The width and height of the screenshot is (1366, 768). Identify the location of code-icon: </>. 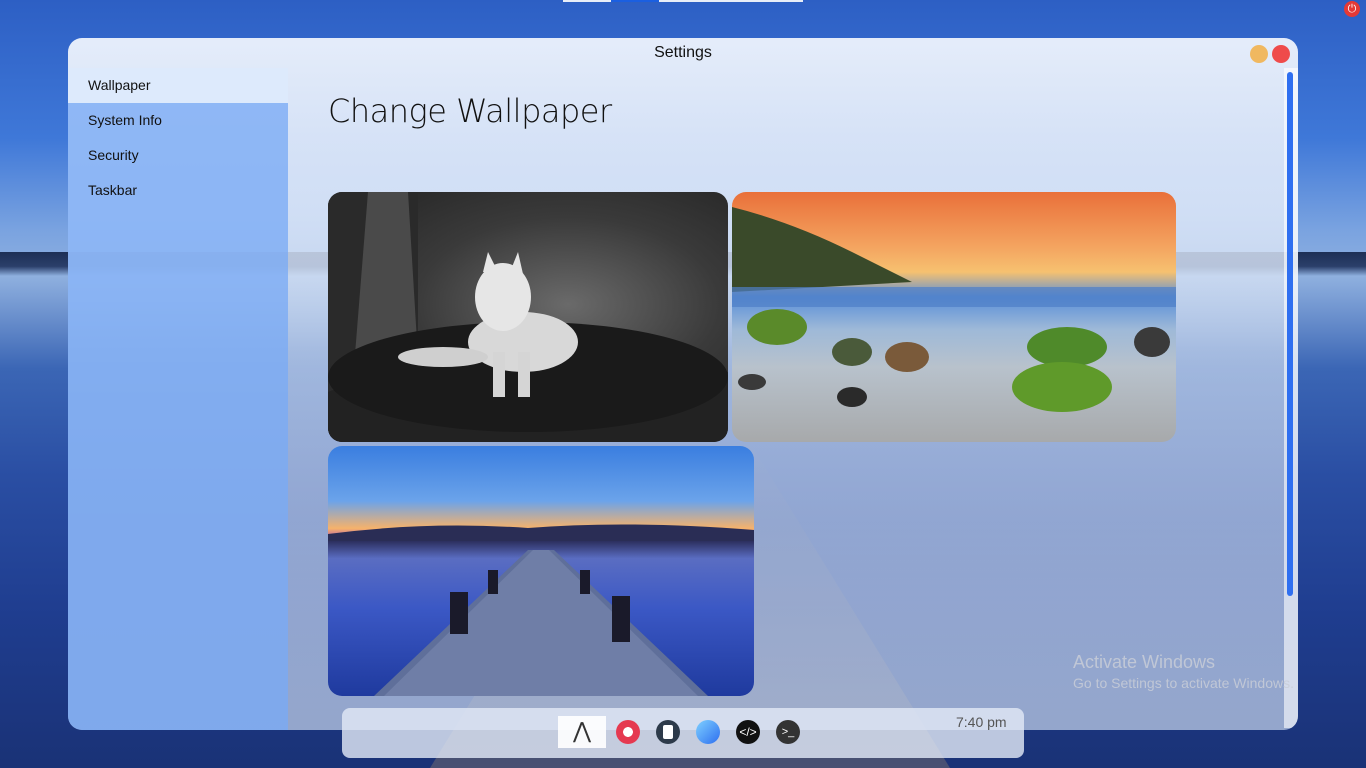
(748, 732).